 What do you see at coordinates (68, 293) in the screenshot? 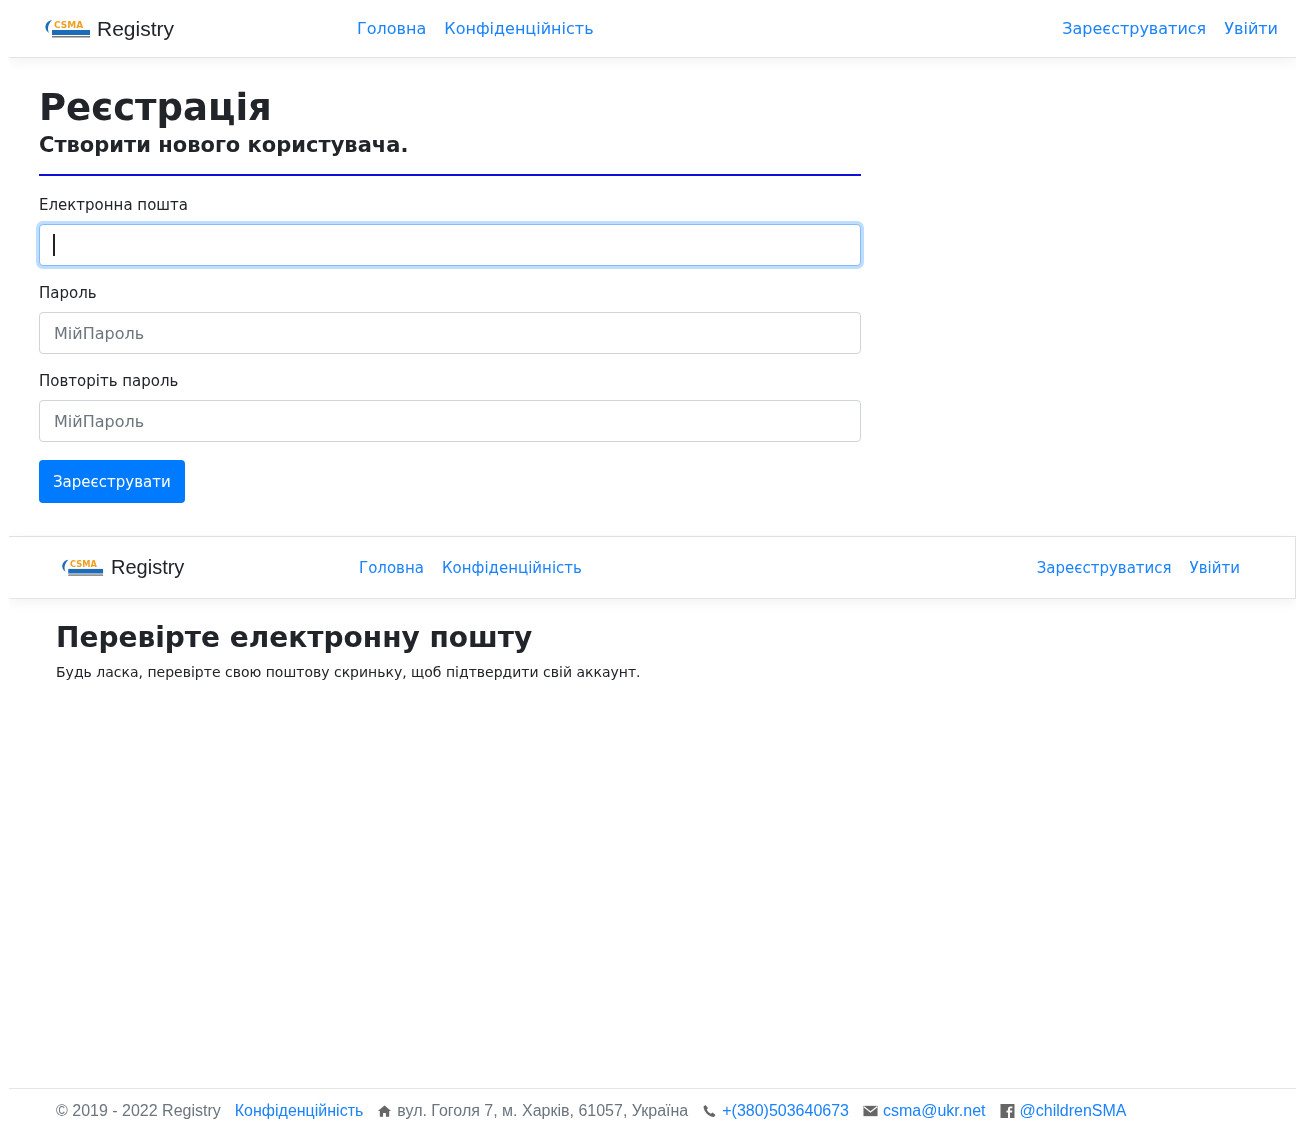
I see `field-label: Пароль` at bounding box center [68, 293].